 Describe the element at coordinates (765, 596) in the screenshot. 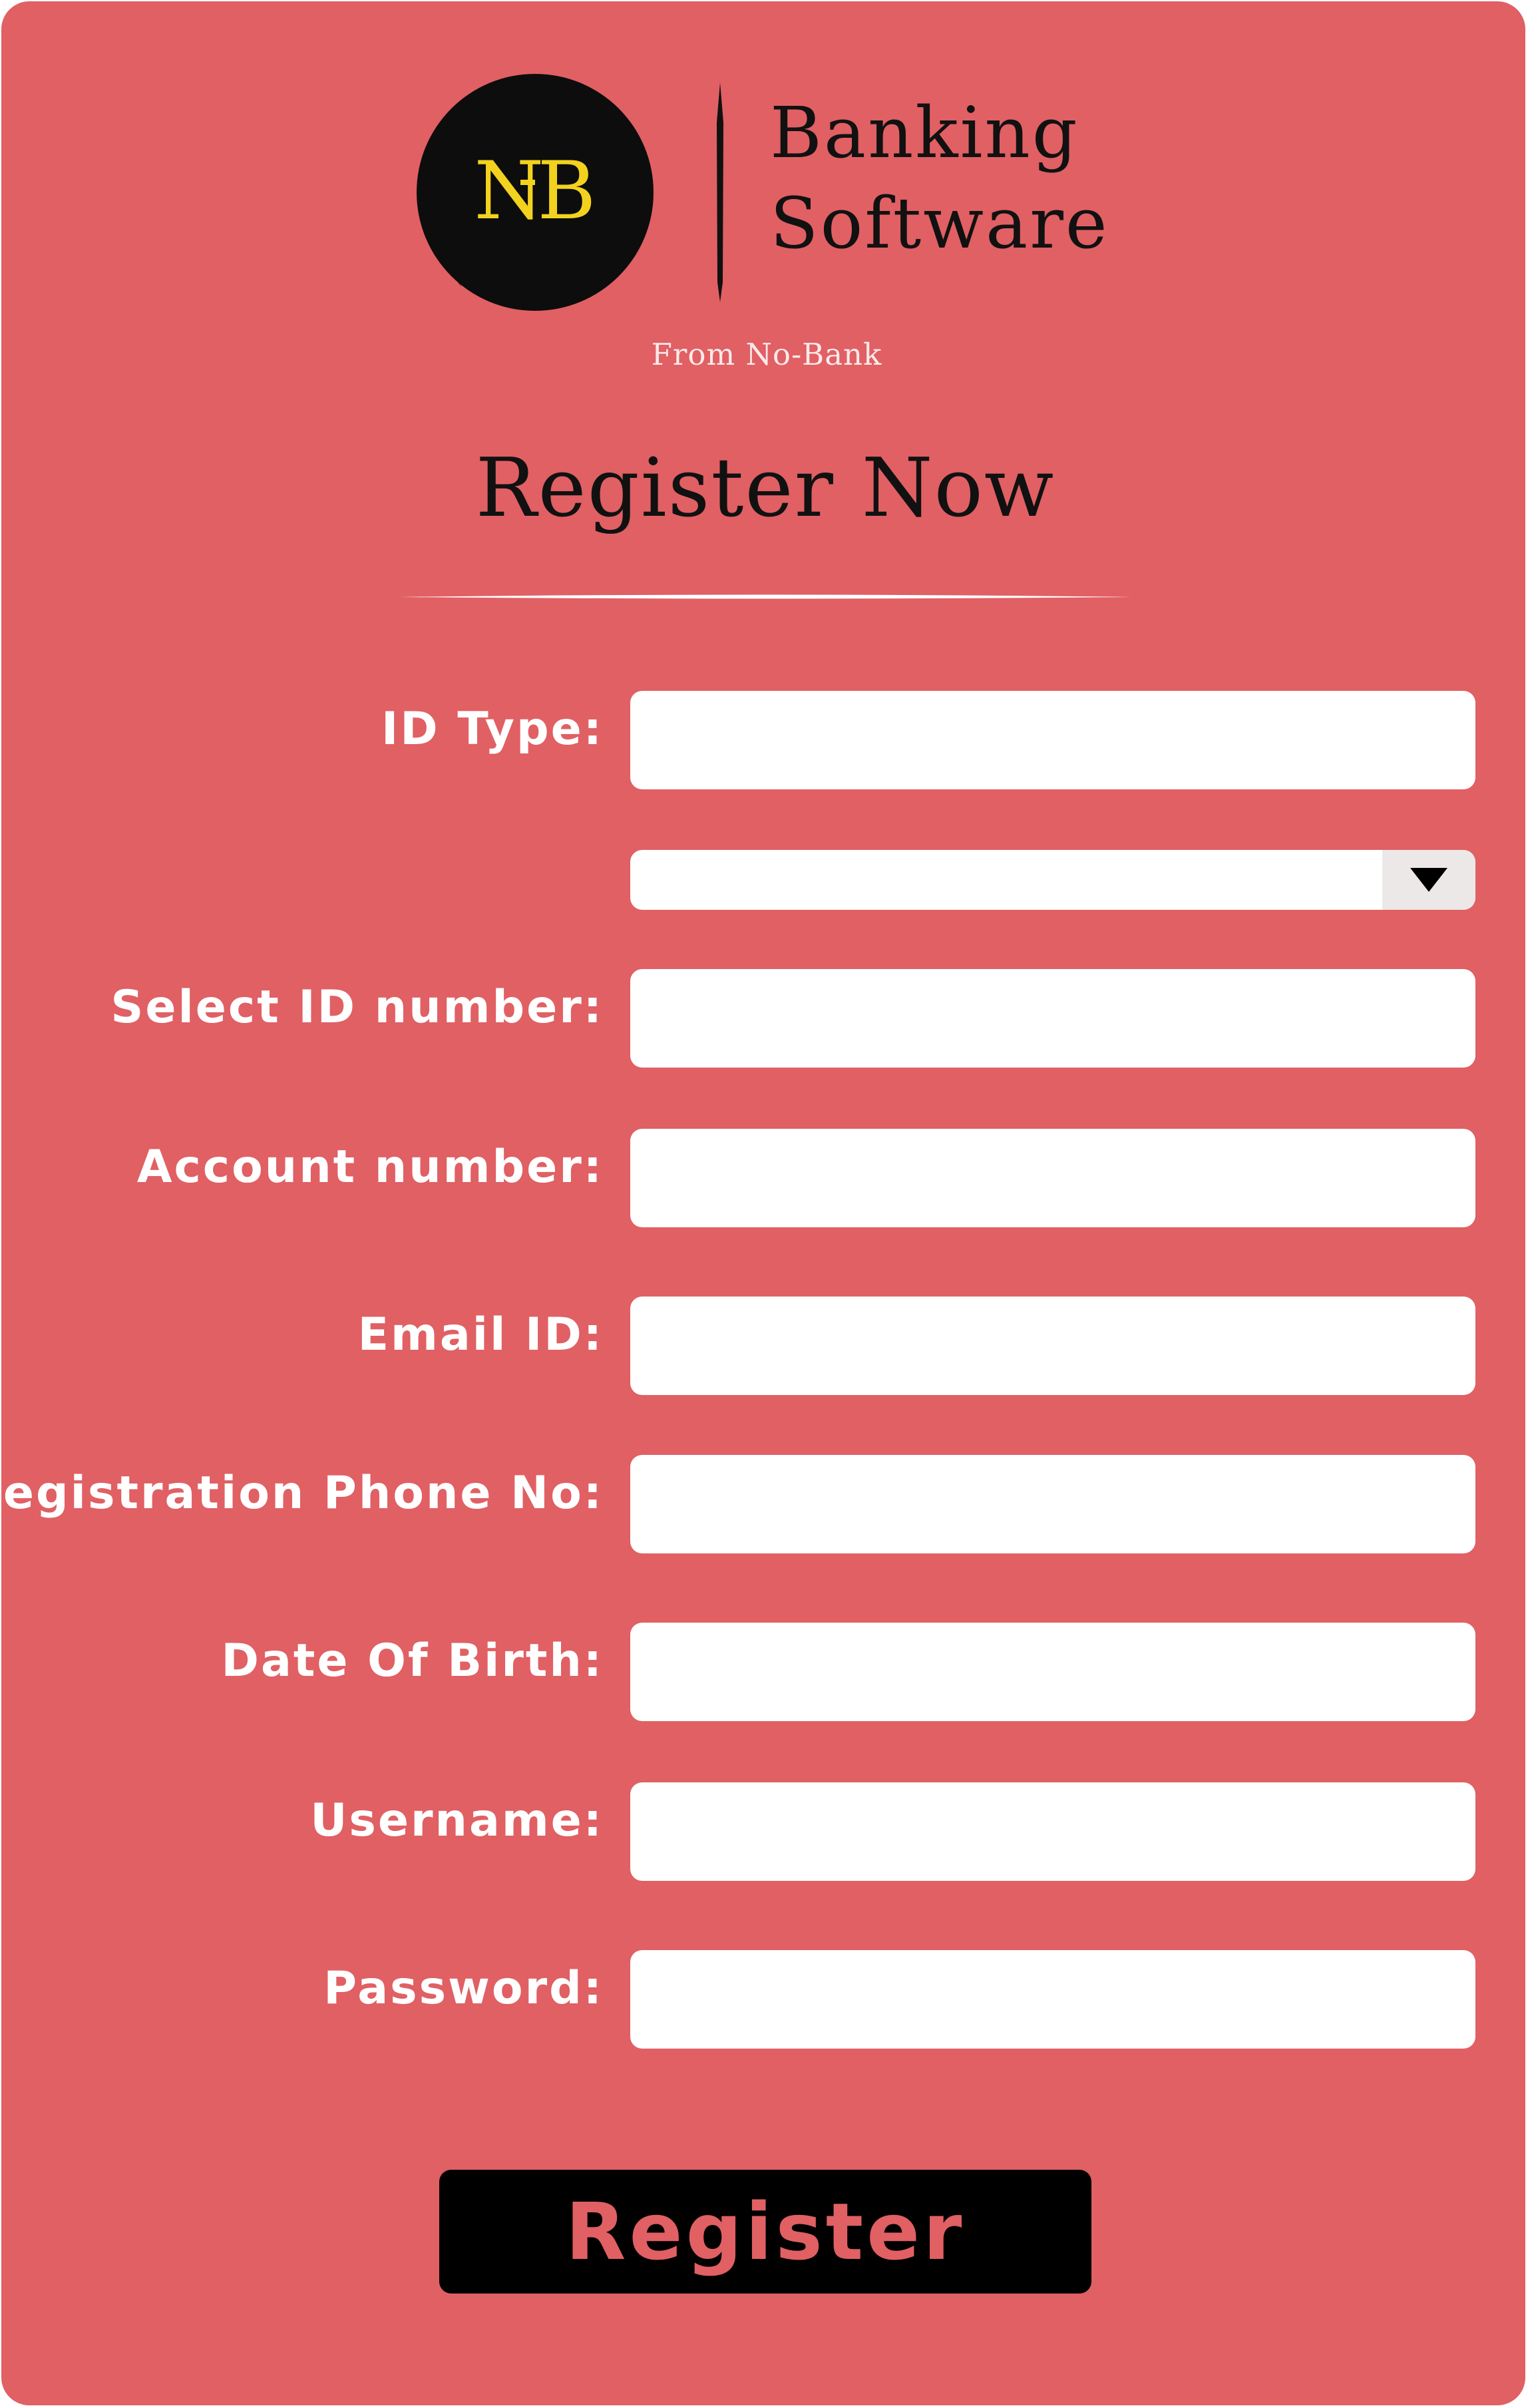

I see `title-divider` at that location.